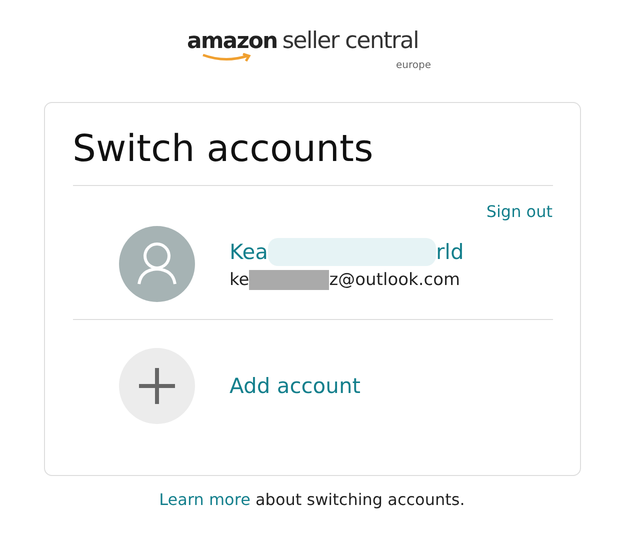 The height and width of the screenshot is (557, 624). I want to click on card-title: Switch accounts, so click(223, 149).